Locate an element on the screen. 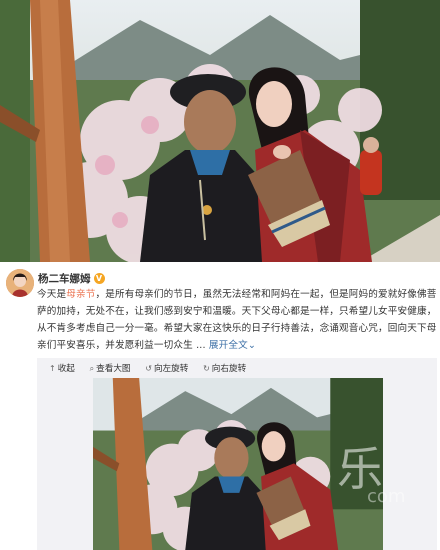 The width and height of the screenshot is (440, 550). post-text-part1: 今天是 is located at coordinates (52, 294).